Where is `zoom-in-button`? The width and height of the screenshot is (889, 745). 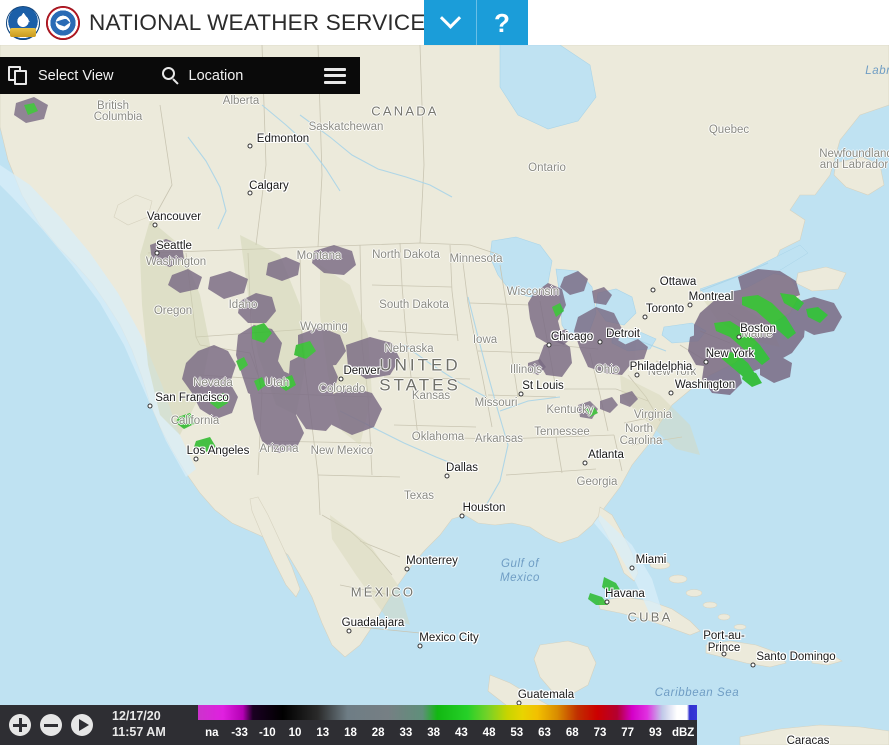
zoom-in-button is located at coordinates (20, 725).